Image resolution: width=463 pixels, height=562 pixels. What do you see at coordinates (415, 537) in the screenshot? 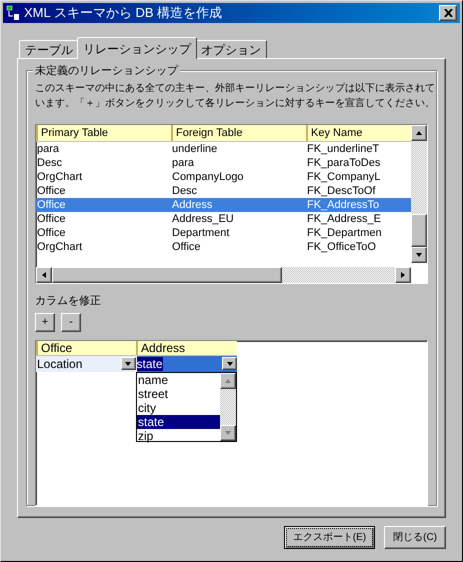
I see `dialog-button: 閉じる(C)` at bounding box center [415, 537].